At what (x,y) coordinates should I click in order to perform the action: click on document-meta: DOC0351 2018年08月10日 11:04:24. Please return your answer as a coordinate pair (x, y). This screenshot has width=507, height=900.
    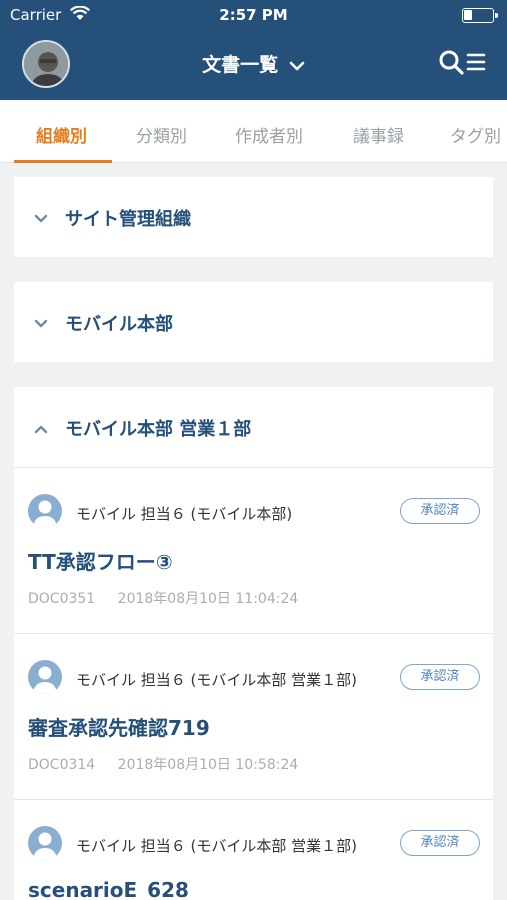
    Looking at the image, I should click on (172, 598).